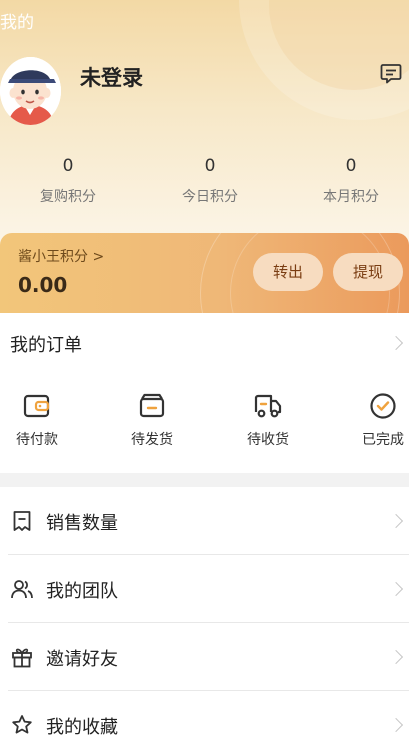  I want to click on menu-label: 我的团队, so click(82, 591).